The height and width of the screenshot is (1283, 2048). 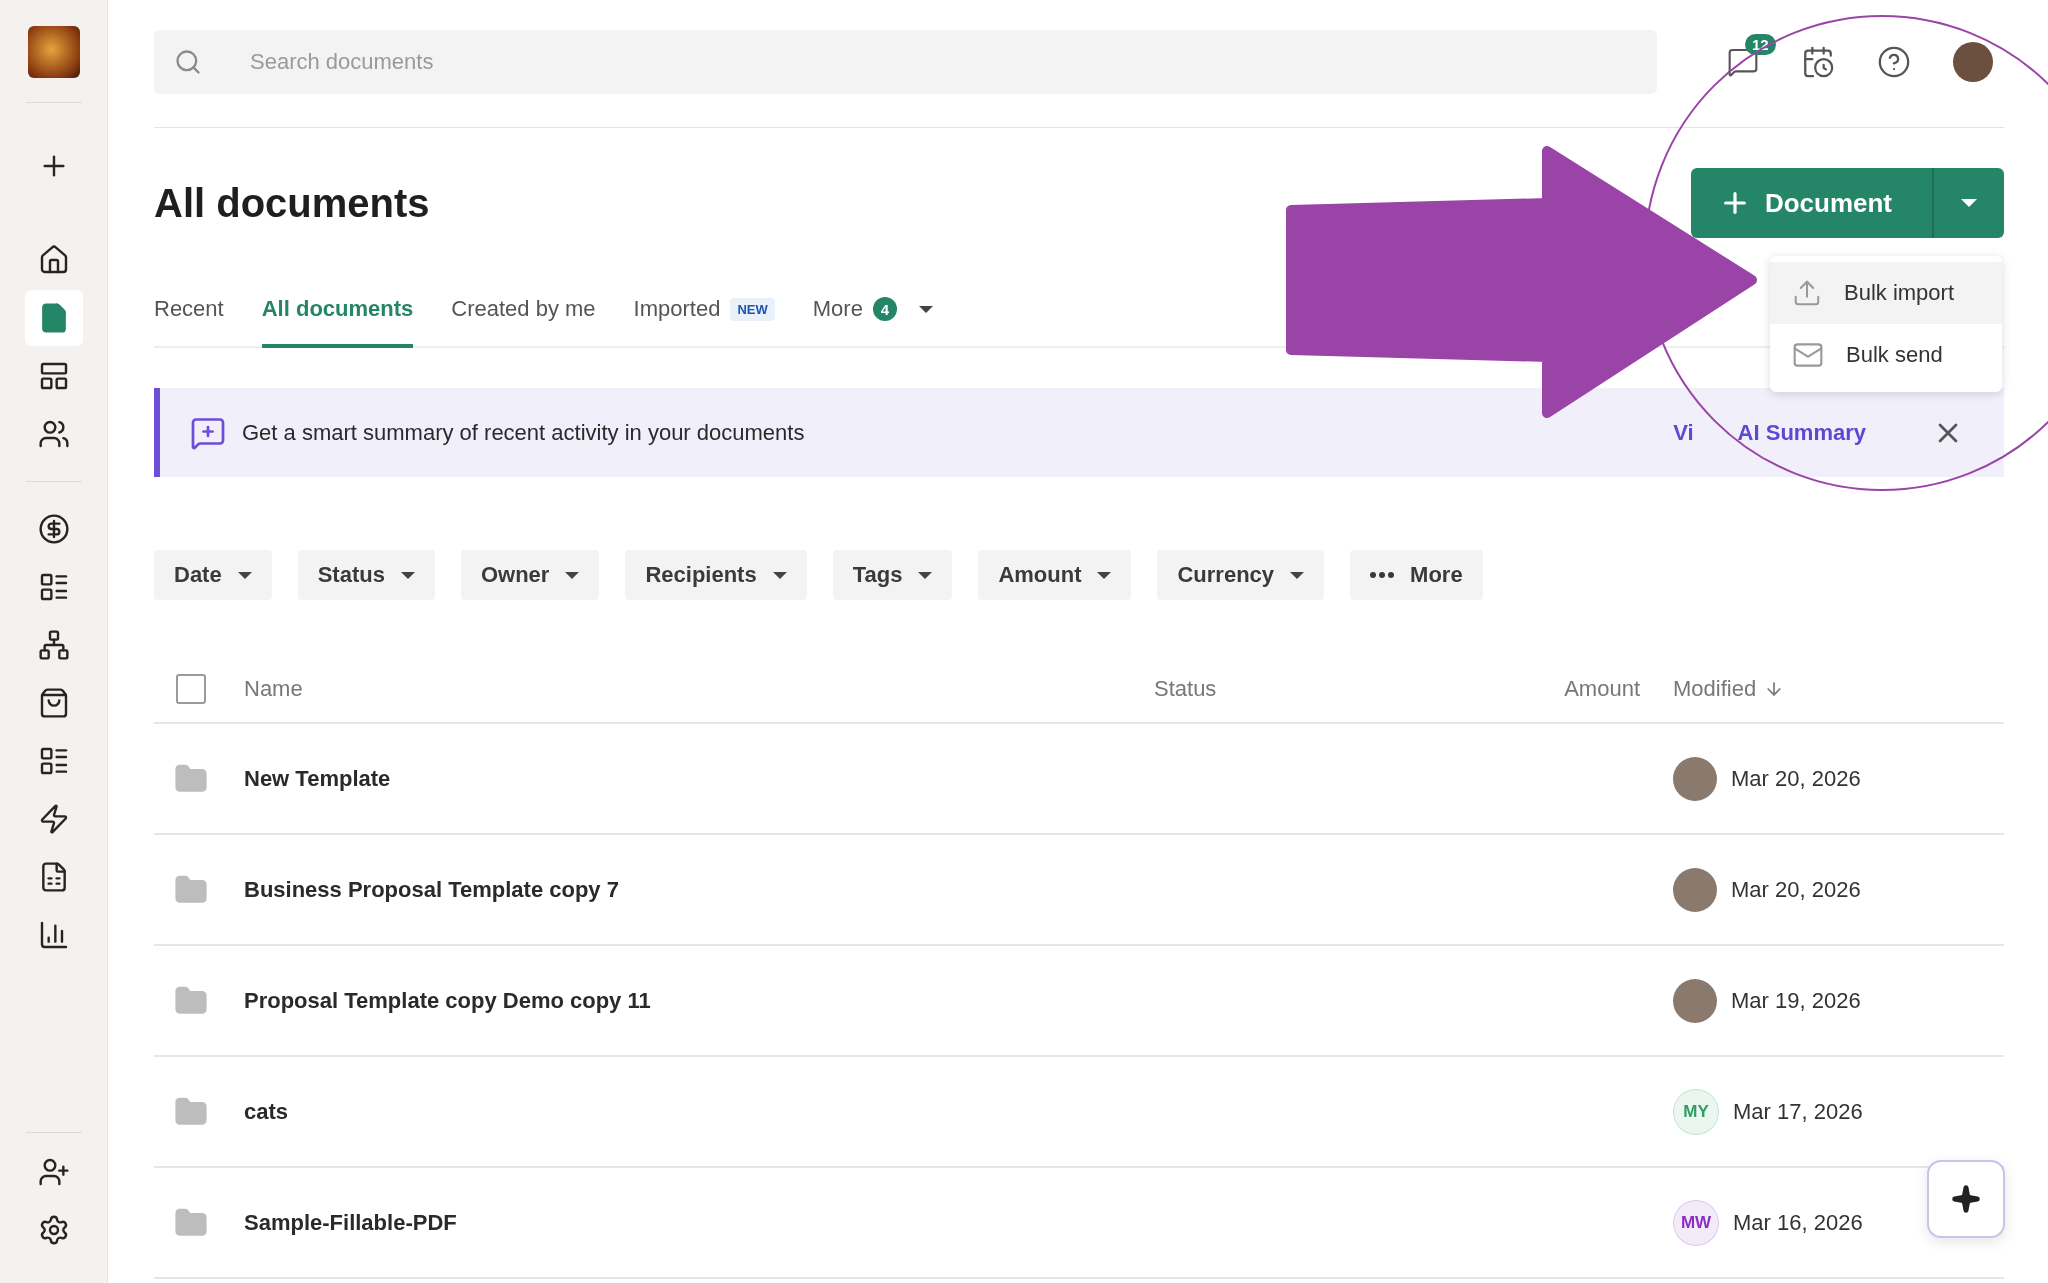 I want to click on menu-item: Bulk import, so click(x=1886, y=293).